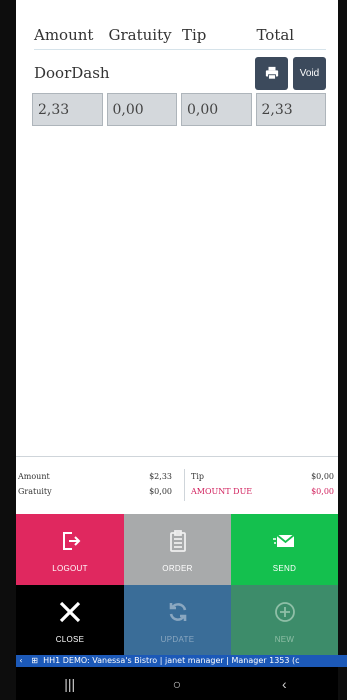 The width and height of the screenshot is (347, 700). I want to click on summary-gratuity-line: Gratuity $0,00, so click(95, 491).